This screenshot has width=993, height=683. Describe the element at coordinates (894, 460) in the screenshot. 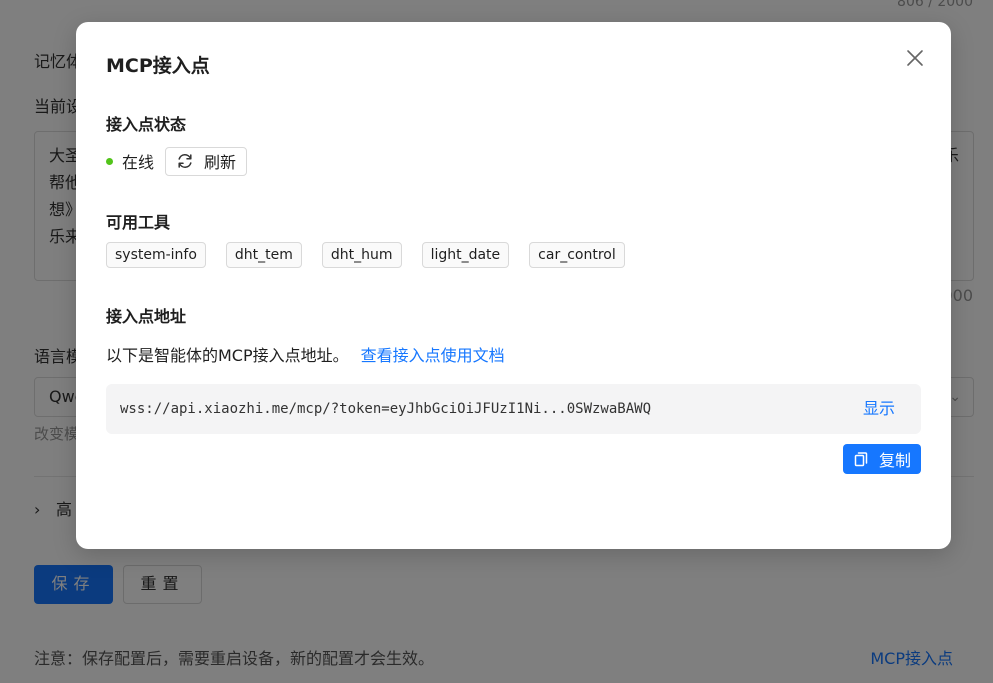

I see `copy-label: 复制` at that location.